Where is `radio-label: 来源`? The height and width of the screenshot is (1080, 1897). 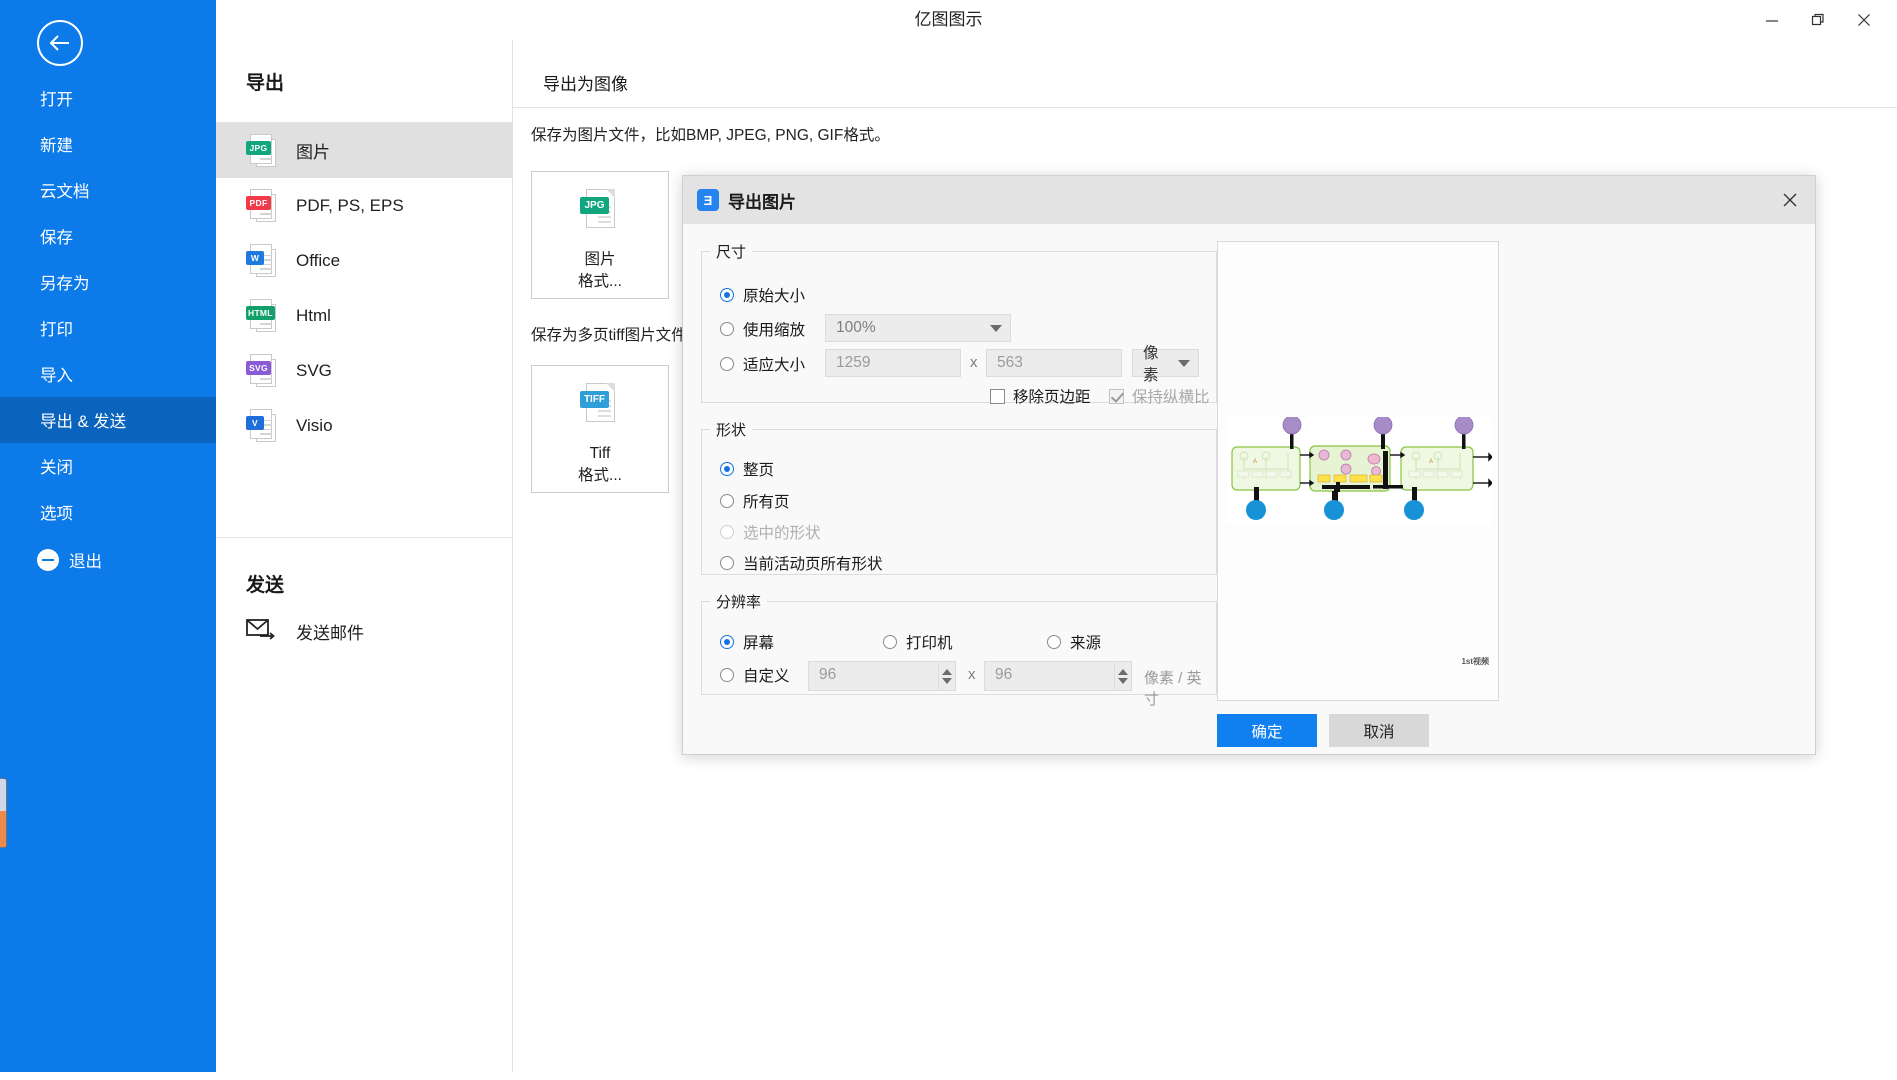 radio-label: 来源 is located at coordinates (1086, 643).